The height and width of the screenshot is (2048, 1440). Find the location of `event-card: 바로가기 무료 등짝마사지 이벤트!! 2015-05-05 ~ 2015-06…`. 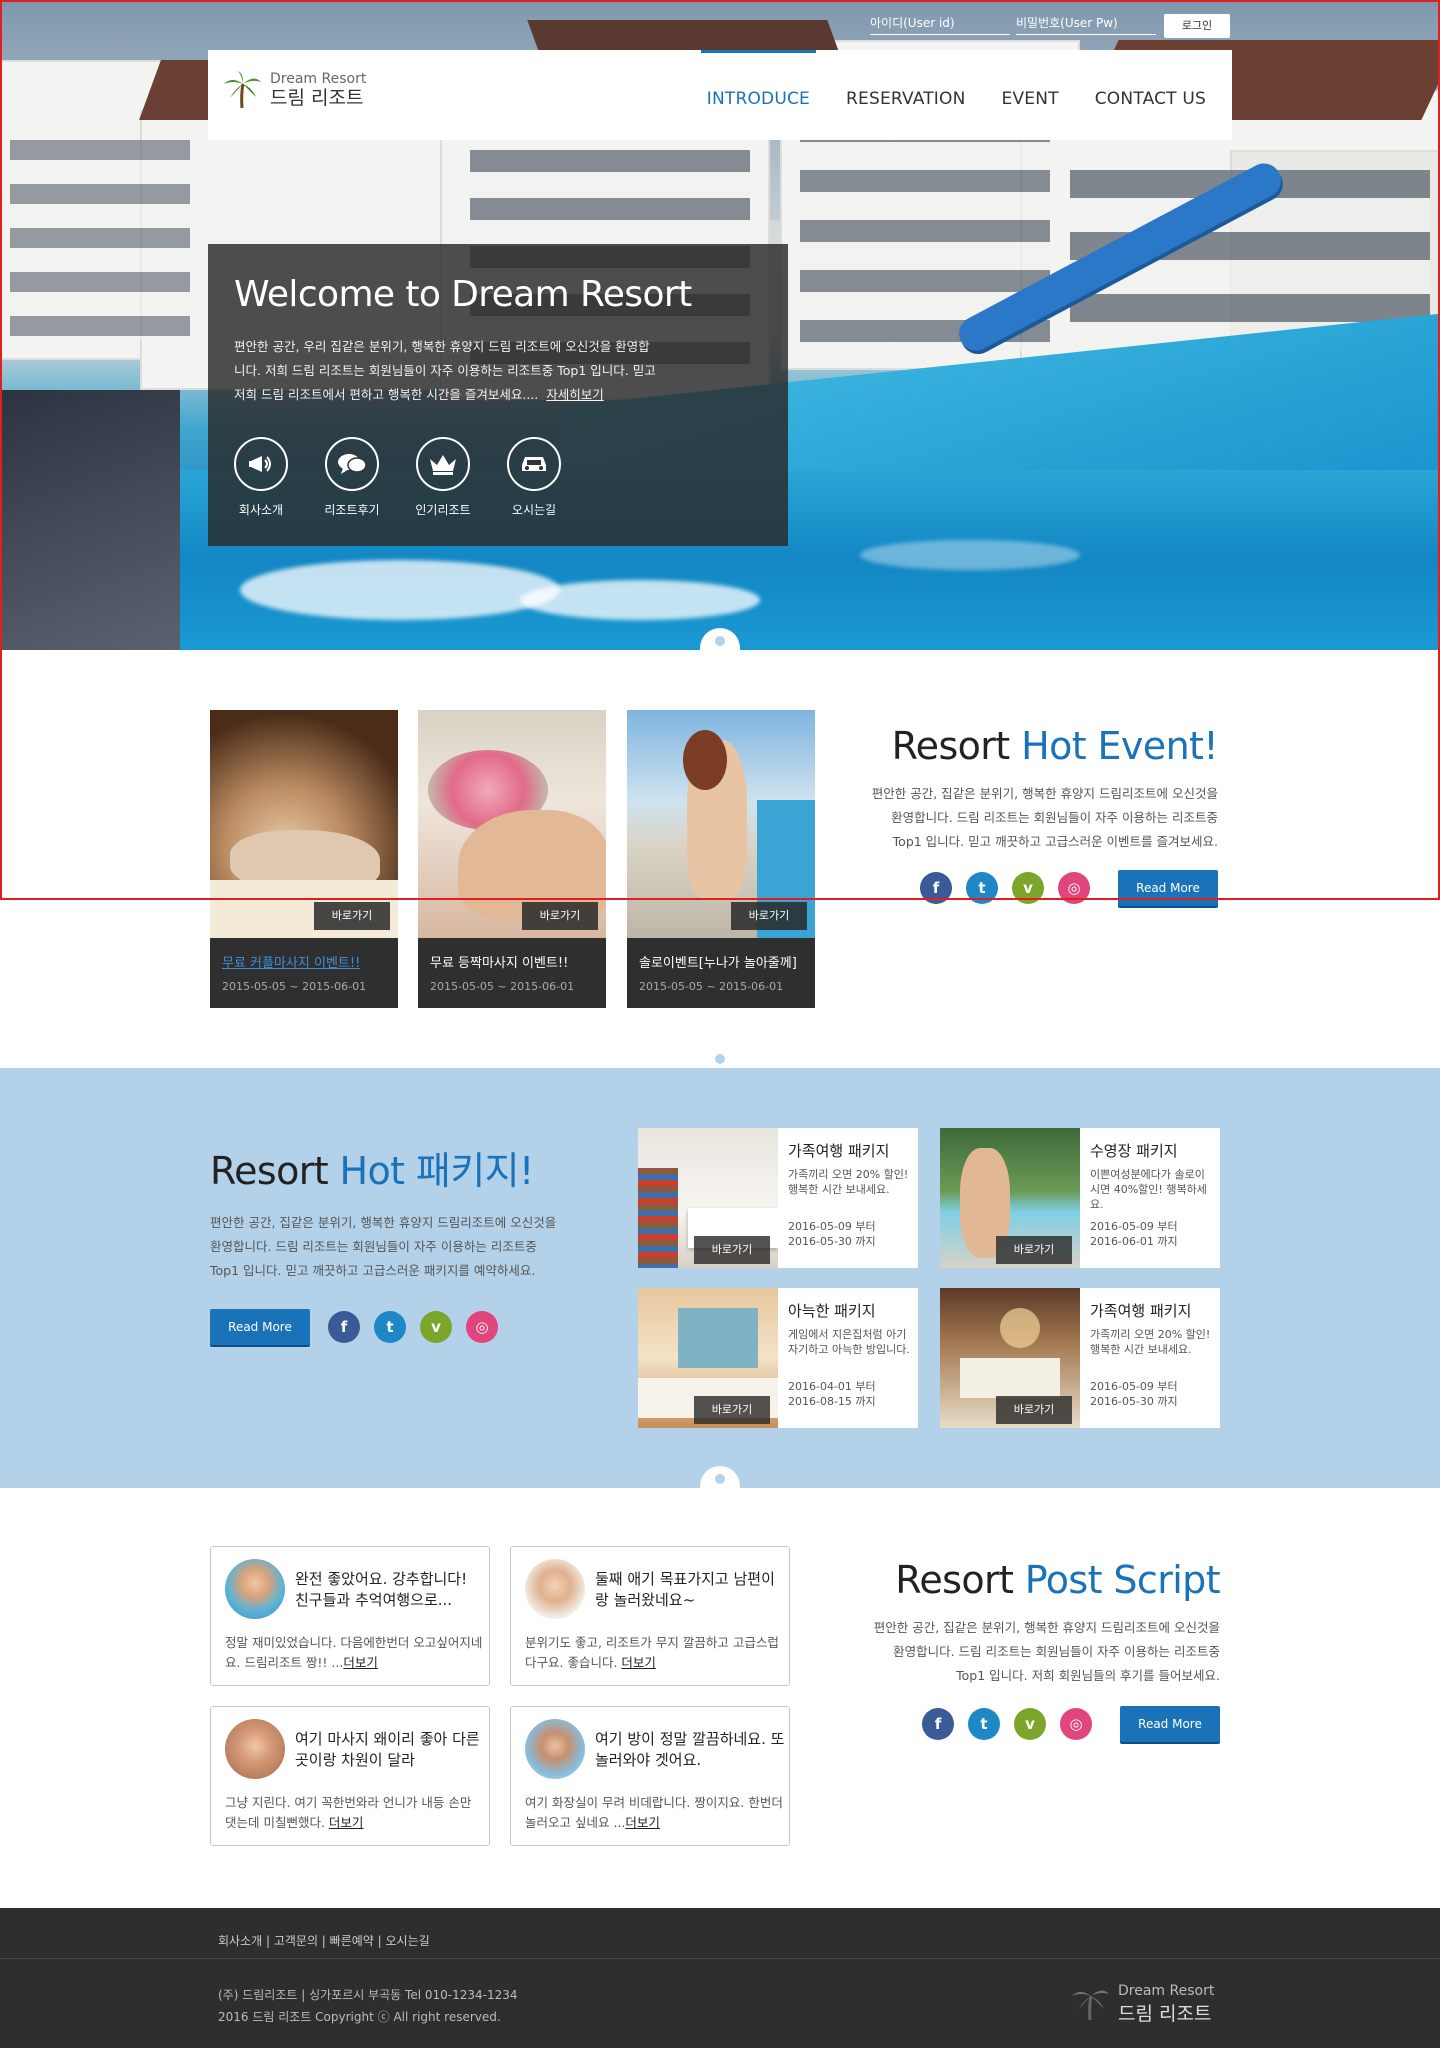

event-card: 바로가기 무료 등짝마사지 이벤트!! 2015-05-05 ~ 2015-06… is located at coordinates (512, 859).